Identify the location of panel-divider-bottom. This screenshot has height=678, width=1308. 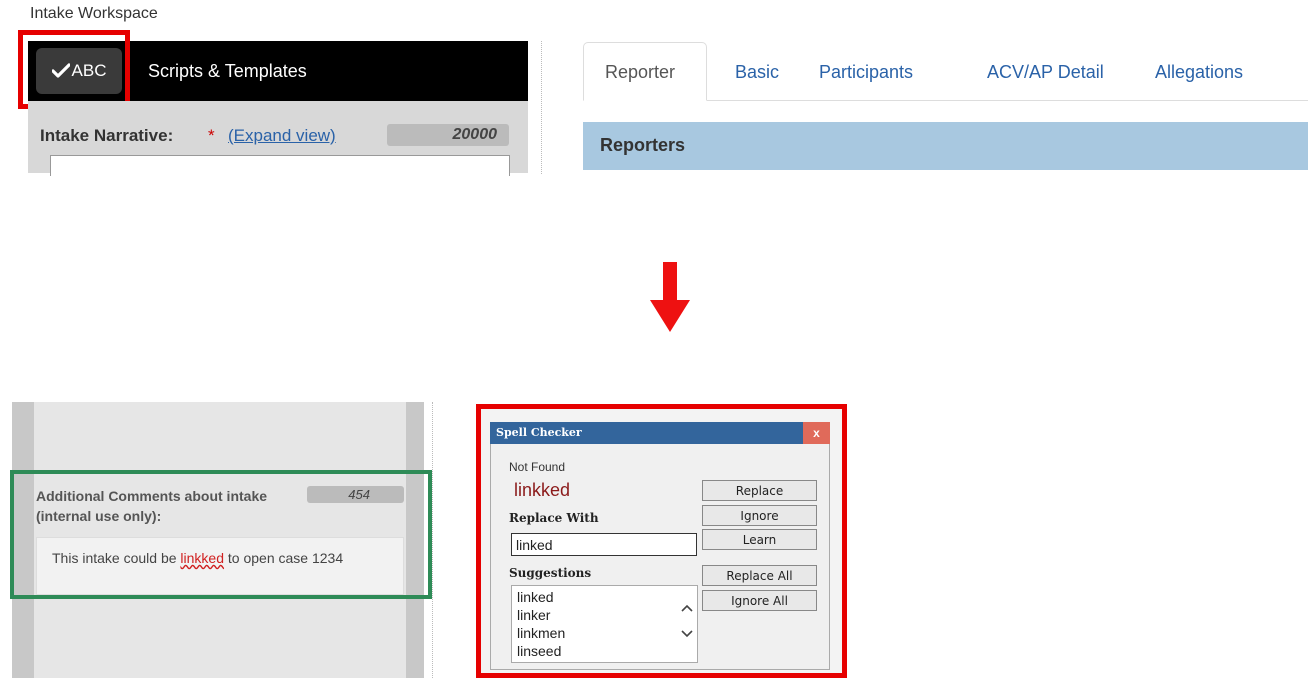
(432, 540).